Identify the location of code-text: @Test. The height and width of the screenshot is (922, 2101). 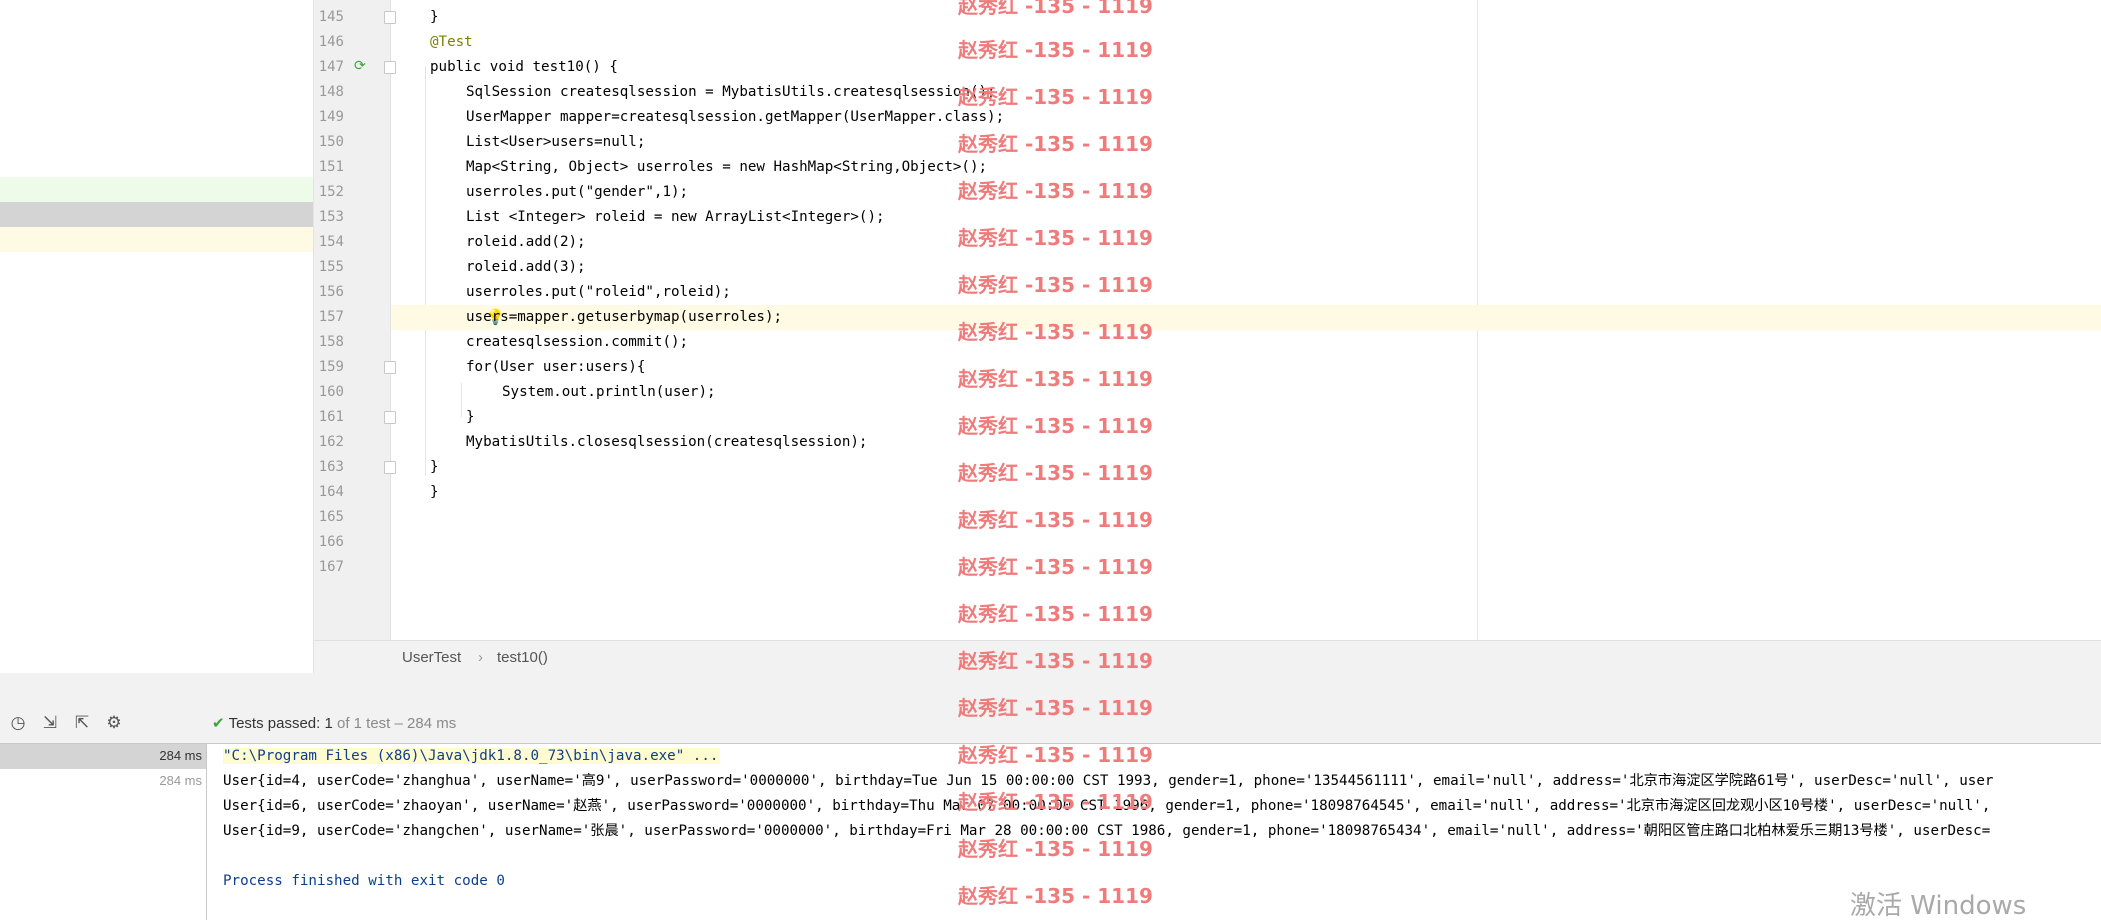
(451, 42).